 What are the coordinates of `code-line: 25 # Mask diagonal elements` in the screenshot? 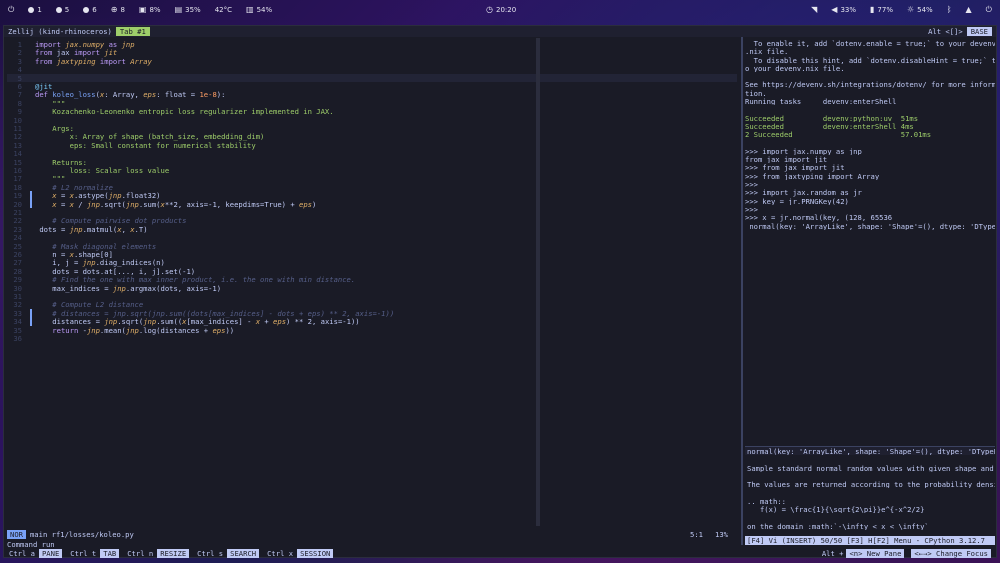 It's located at (372, 246).